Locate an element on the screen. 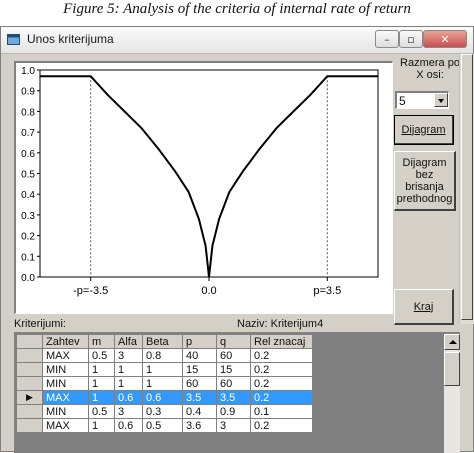 This screenshot has height=453, width=474. grid-cell: 0.9 is located at coordinates (233, 411).